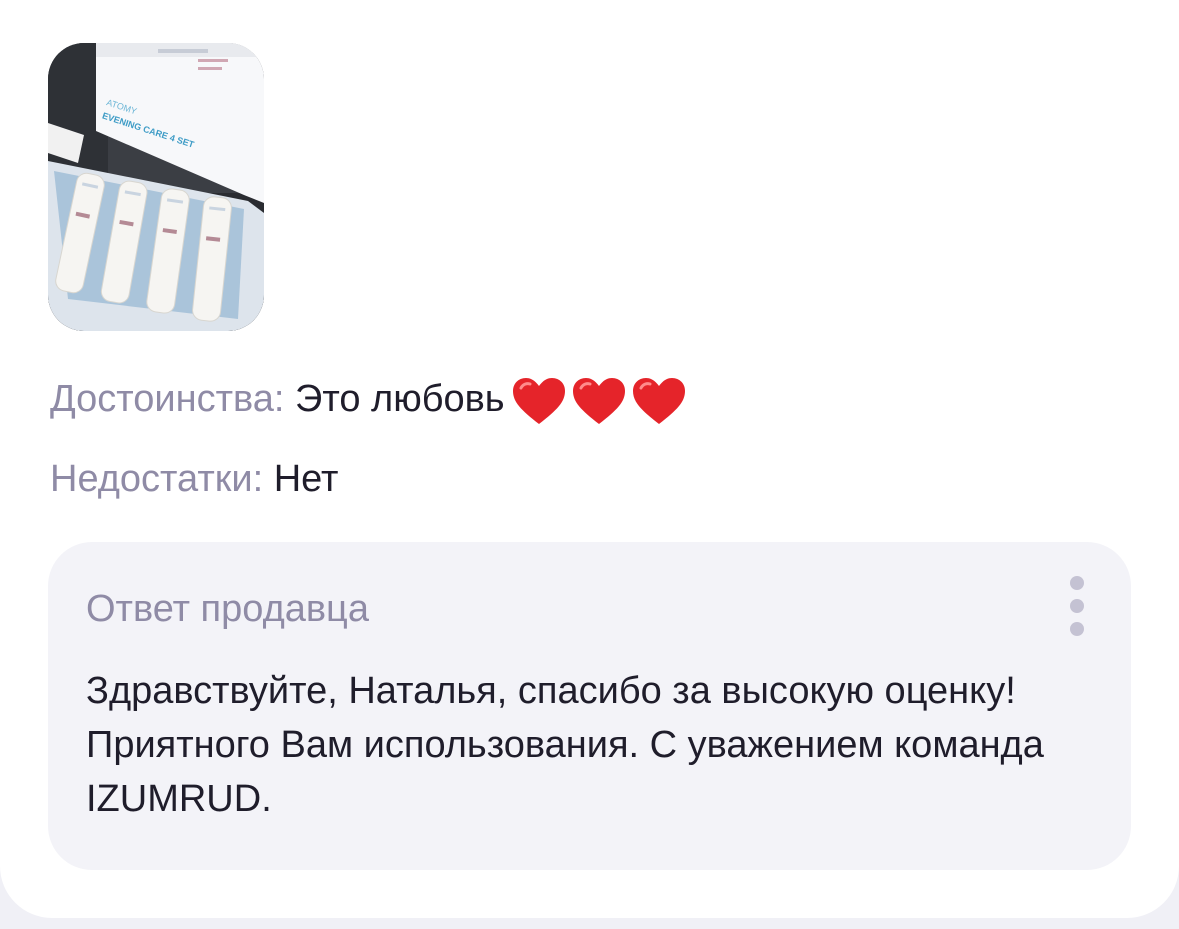 The width and height of the screenshot is (1179, 929). Describe the element at coordinates (227, 609) in the screenshot. I see `seller-reply-title: Ответ продавца` at that location.